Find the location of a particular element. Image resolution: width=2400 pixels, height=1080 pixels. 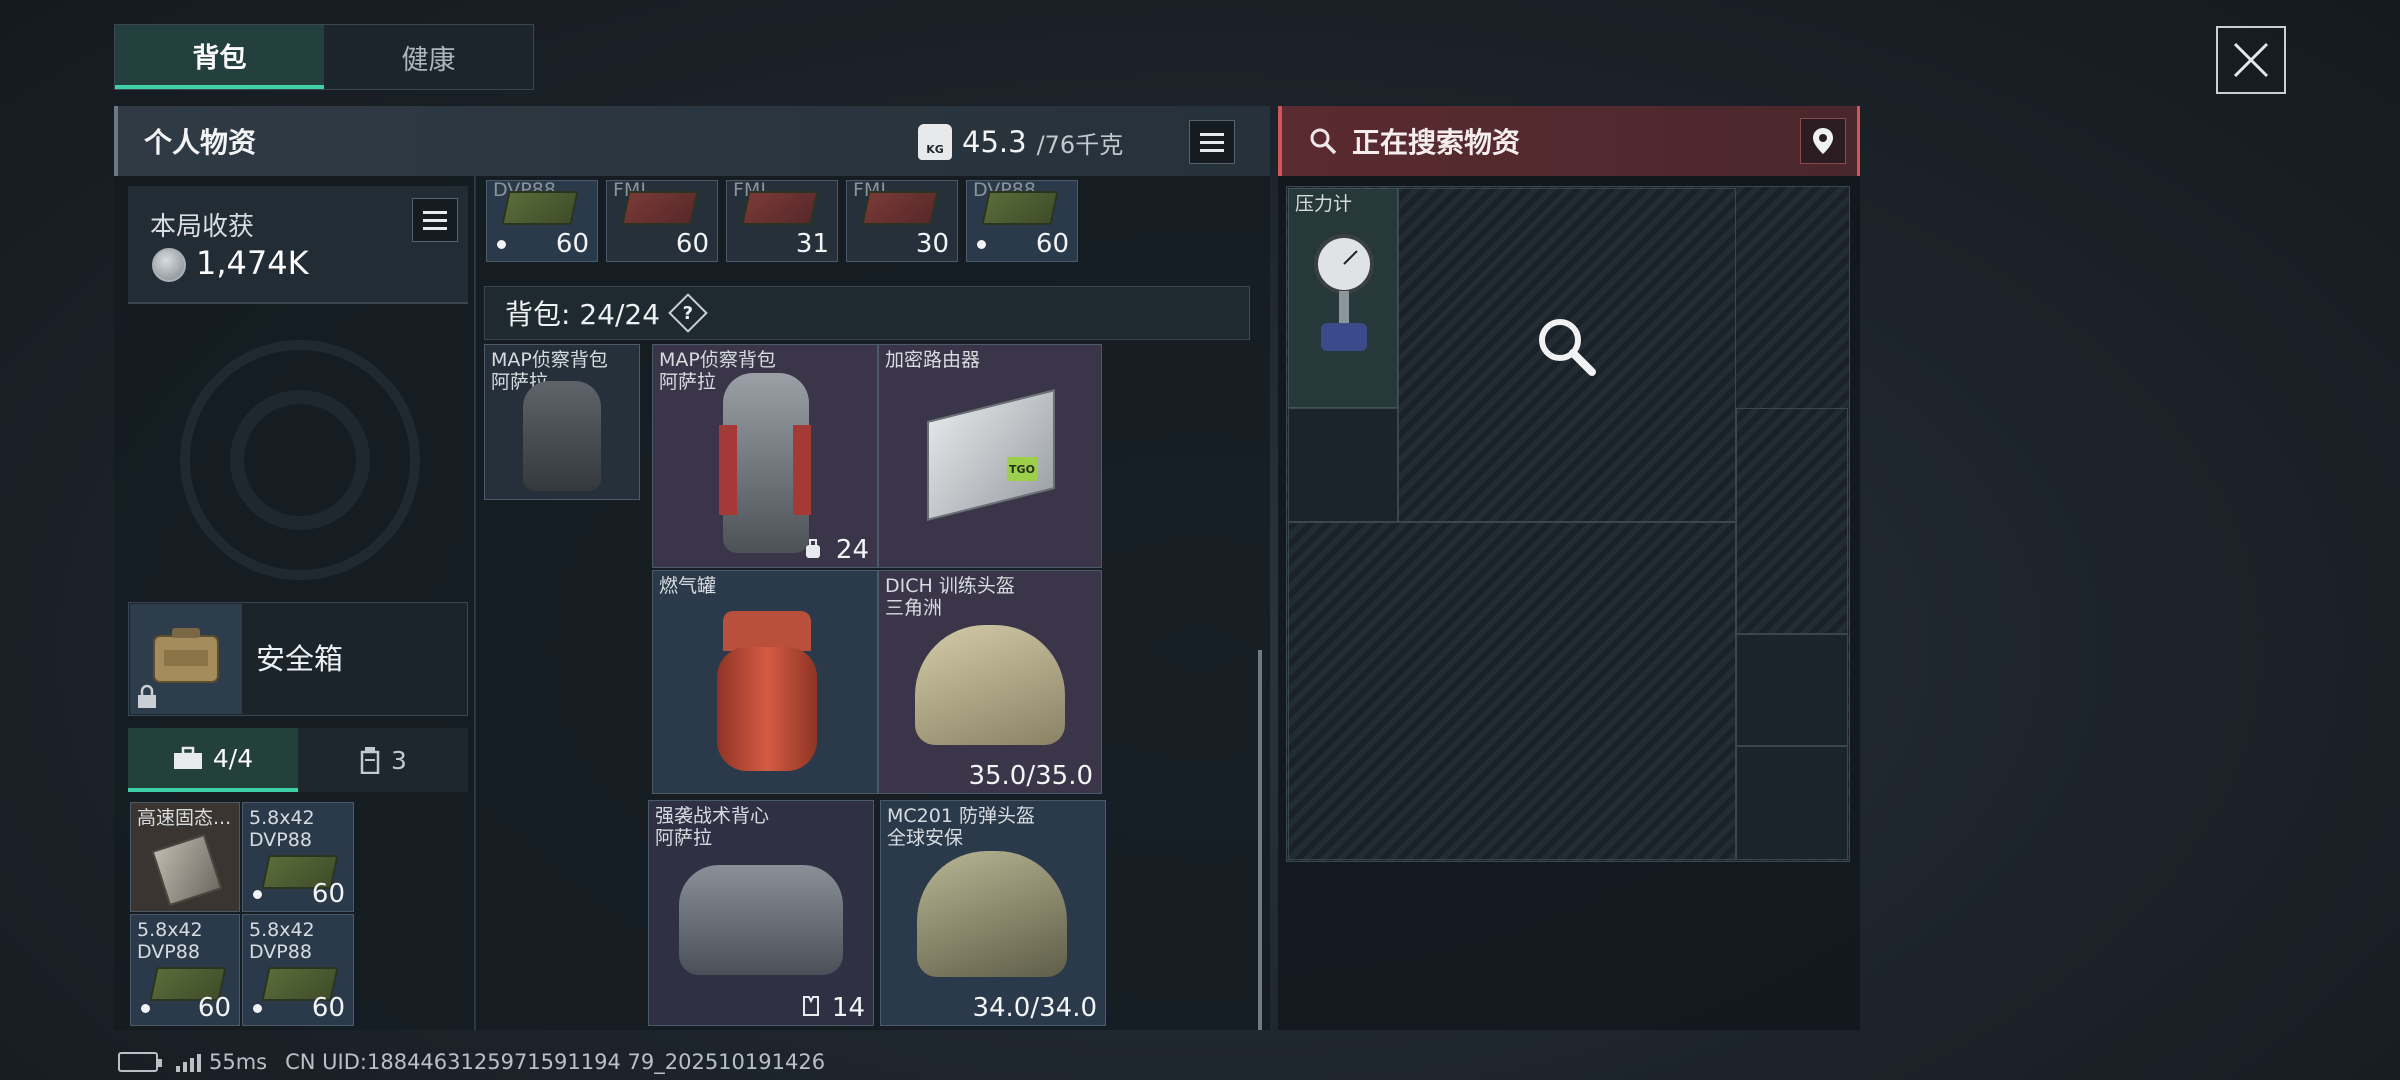

gas-tank-top is located at coordinates (767, 631).